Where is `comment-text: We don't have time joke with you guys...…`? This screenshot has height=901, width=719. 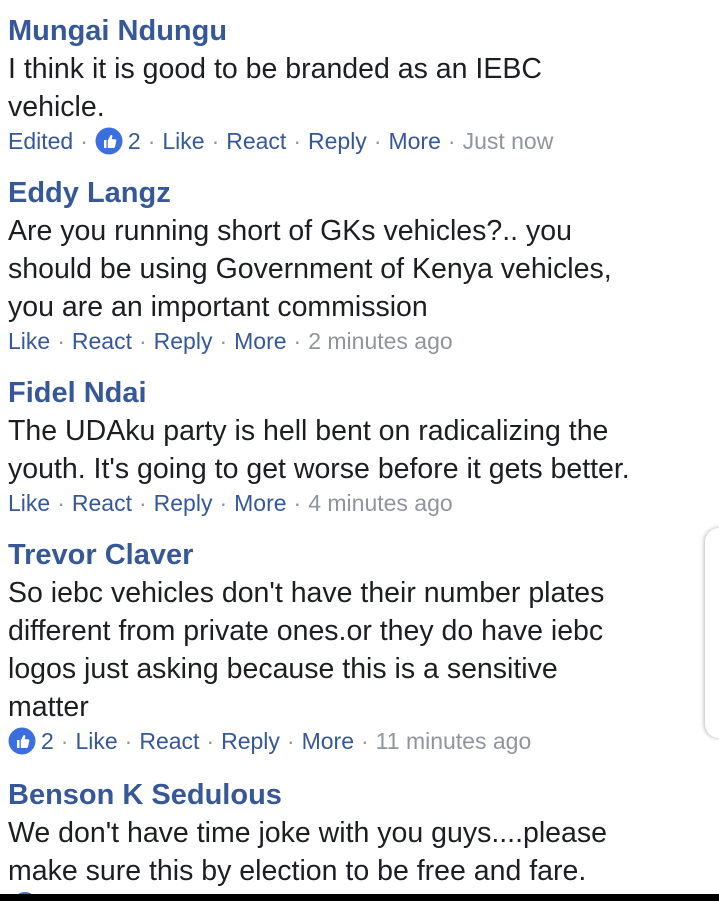 comment-text: We don't have time joke with you guys...… is located at coordinates (360, 852).